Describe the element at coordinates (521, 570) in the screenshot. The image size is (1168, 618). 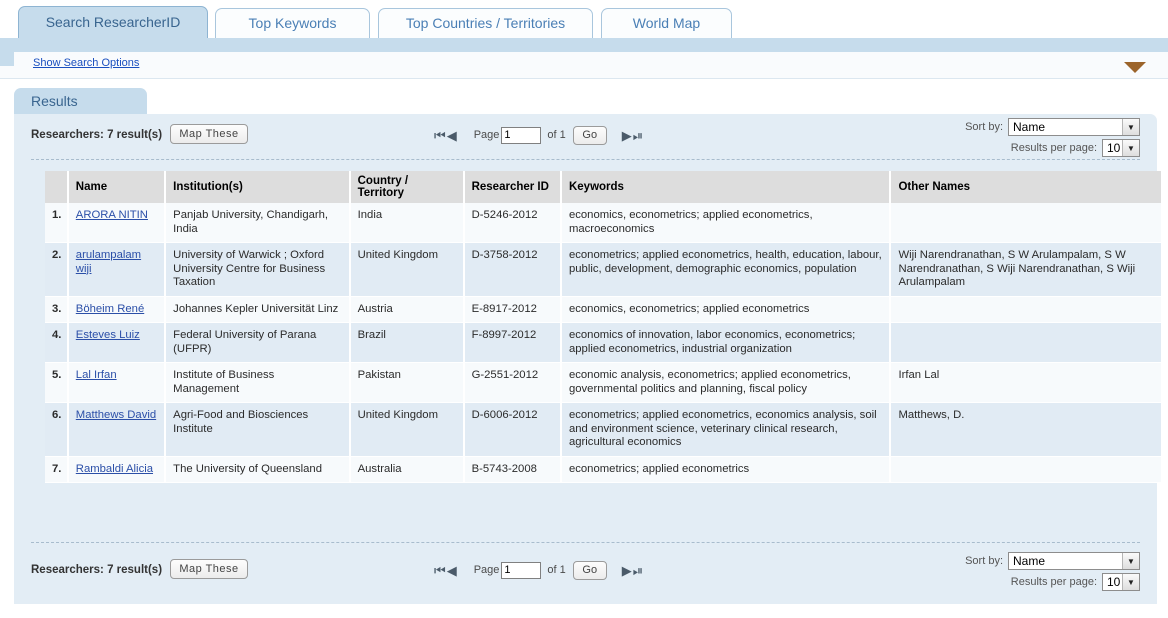
I see `page-number-input-bottom` at that location.